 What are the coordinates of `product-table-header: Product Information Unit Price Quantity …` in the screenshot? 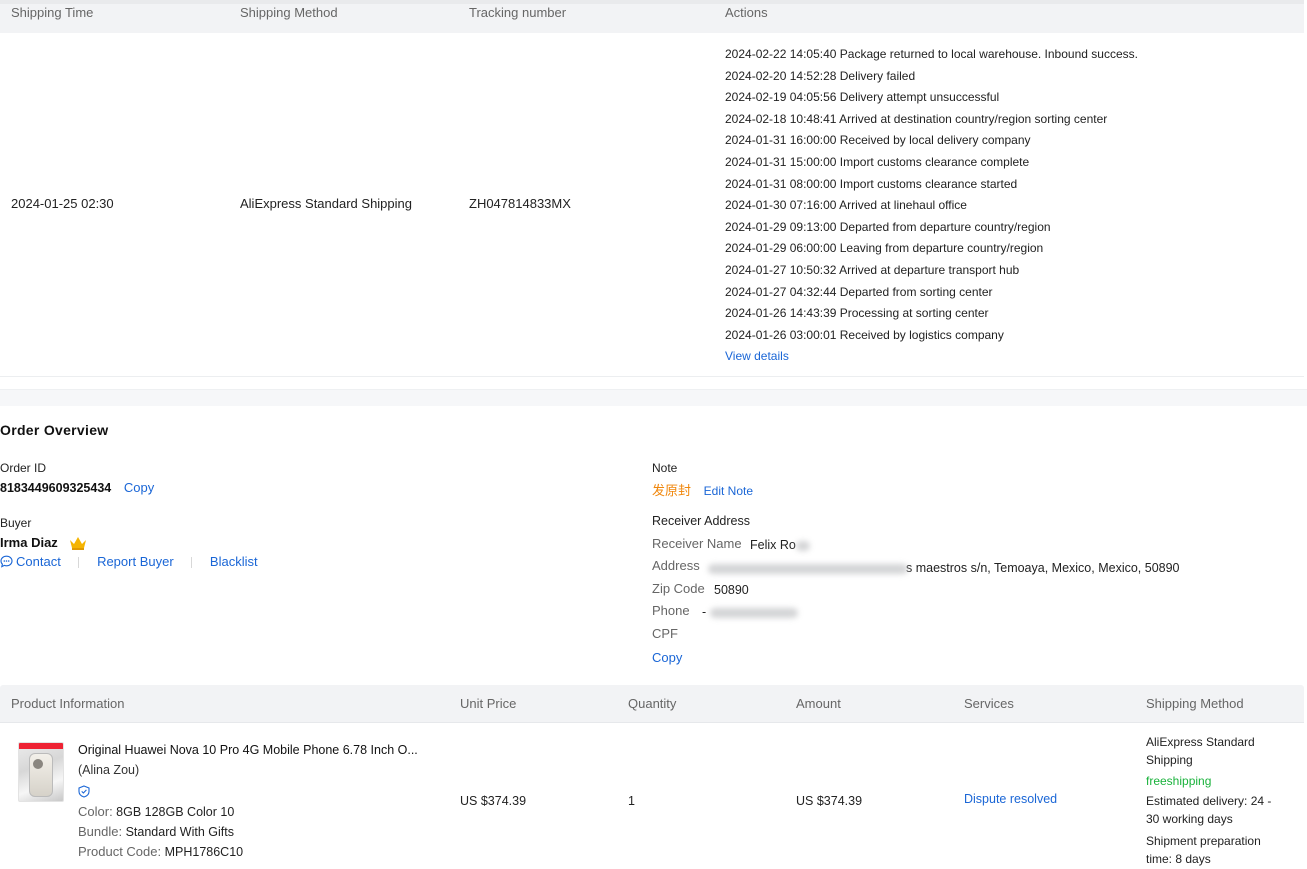 It's located at (652, 704).